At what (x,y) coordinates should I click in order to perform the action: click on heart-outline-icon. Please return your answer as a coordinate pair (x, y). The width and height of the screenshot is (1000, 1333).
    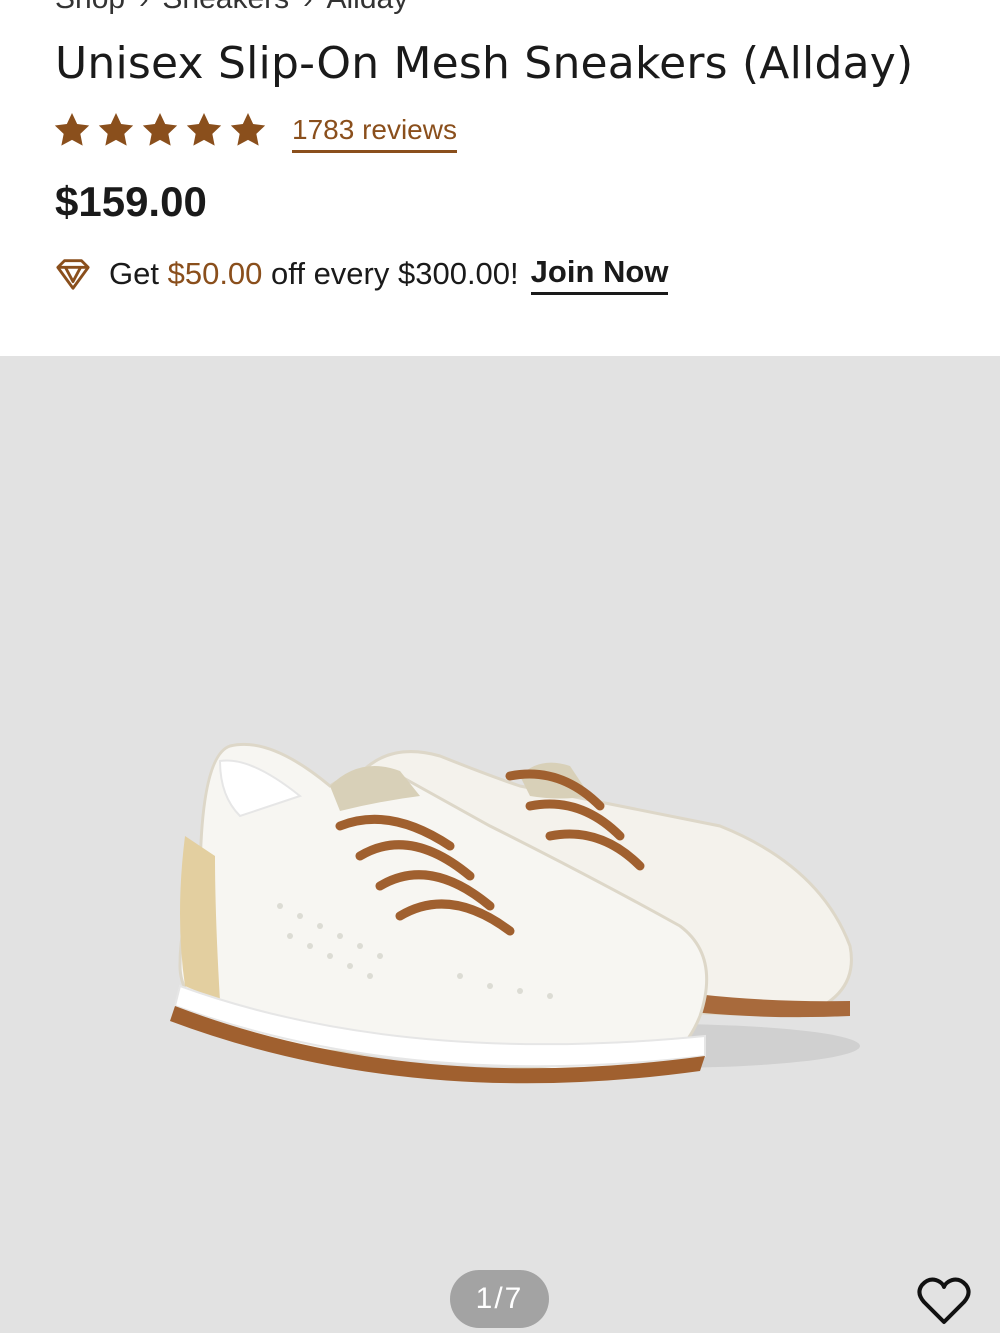
    Looking at the image, I should click on (944, 1300).